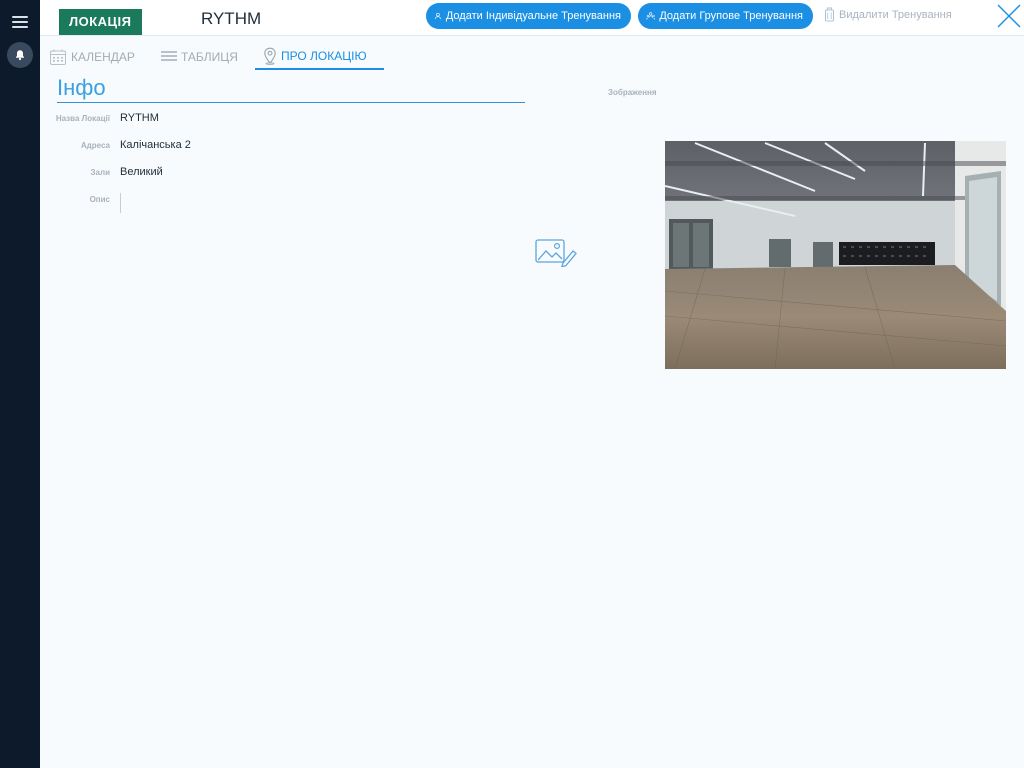 This screenshot has width=1024, height=768. I want to click on description-label: Опис, so click(99, 199).